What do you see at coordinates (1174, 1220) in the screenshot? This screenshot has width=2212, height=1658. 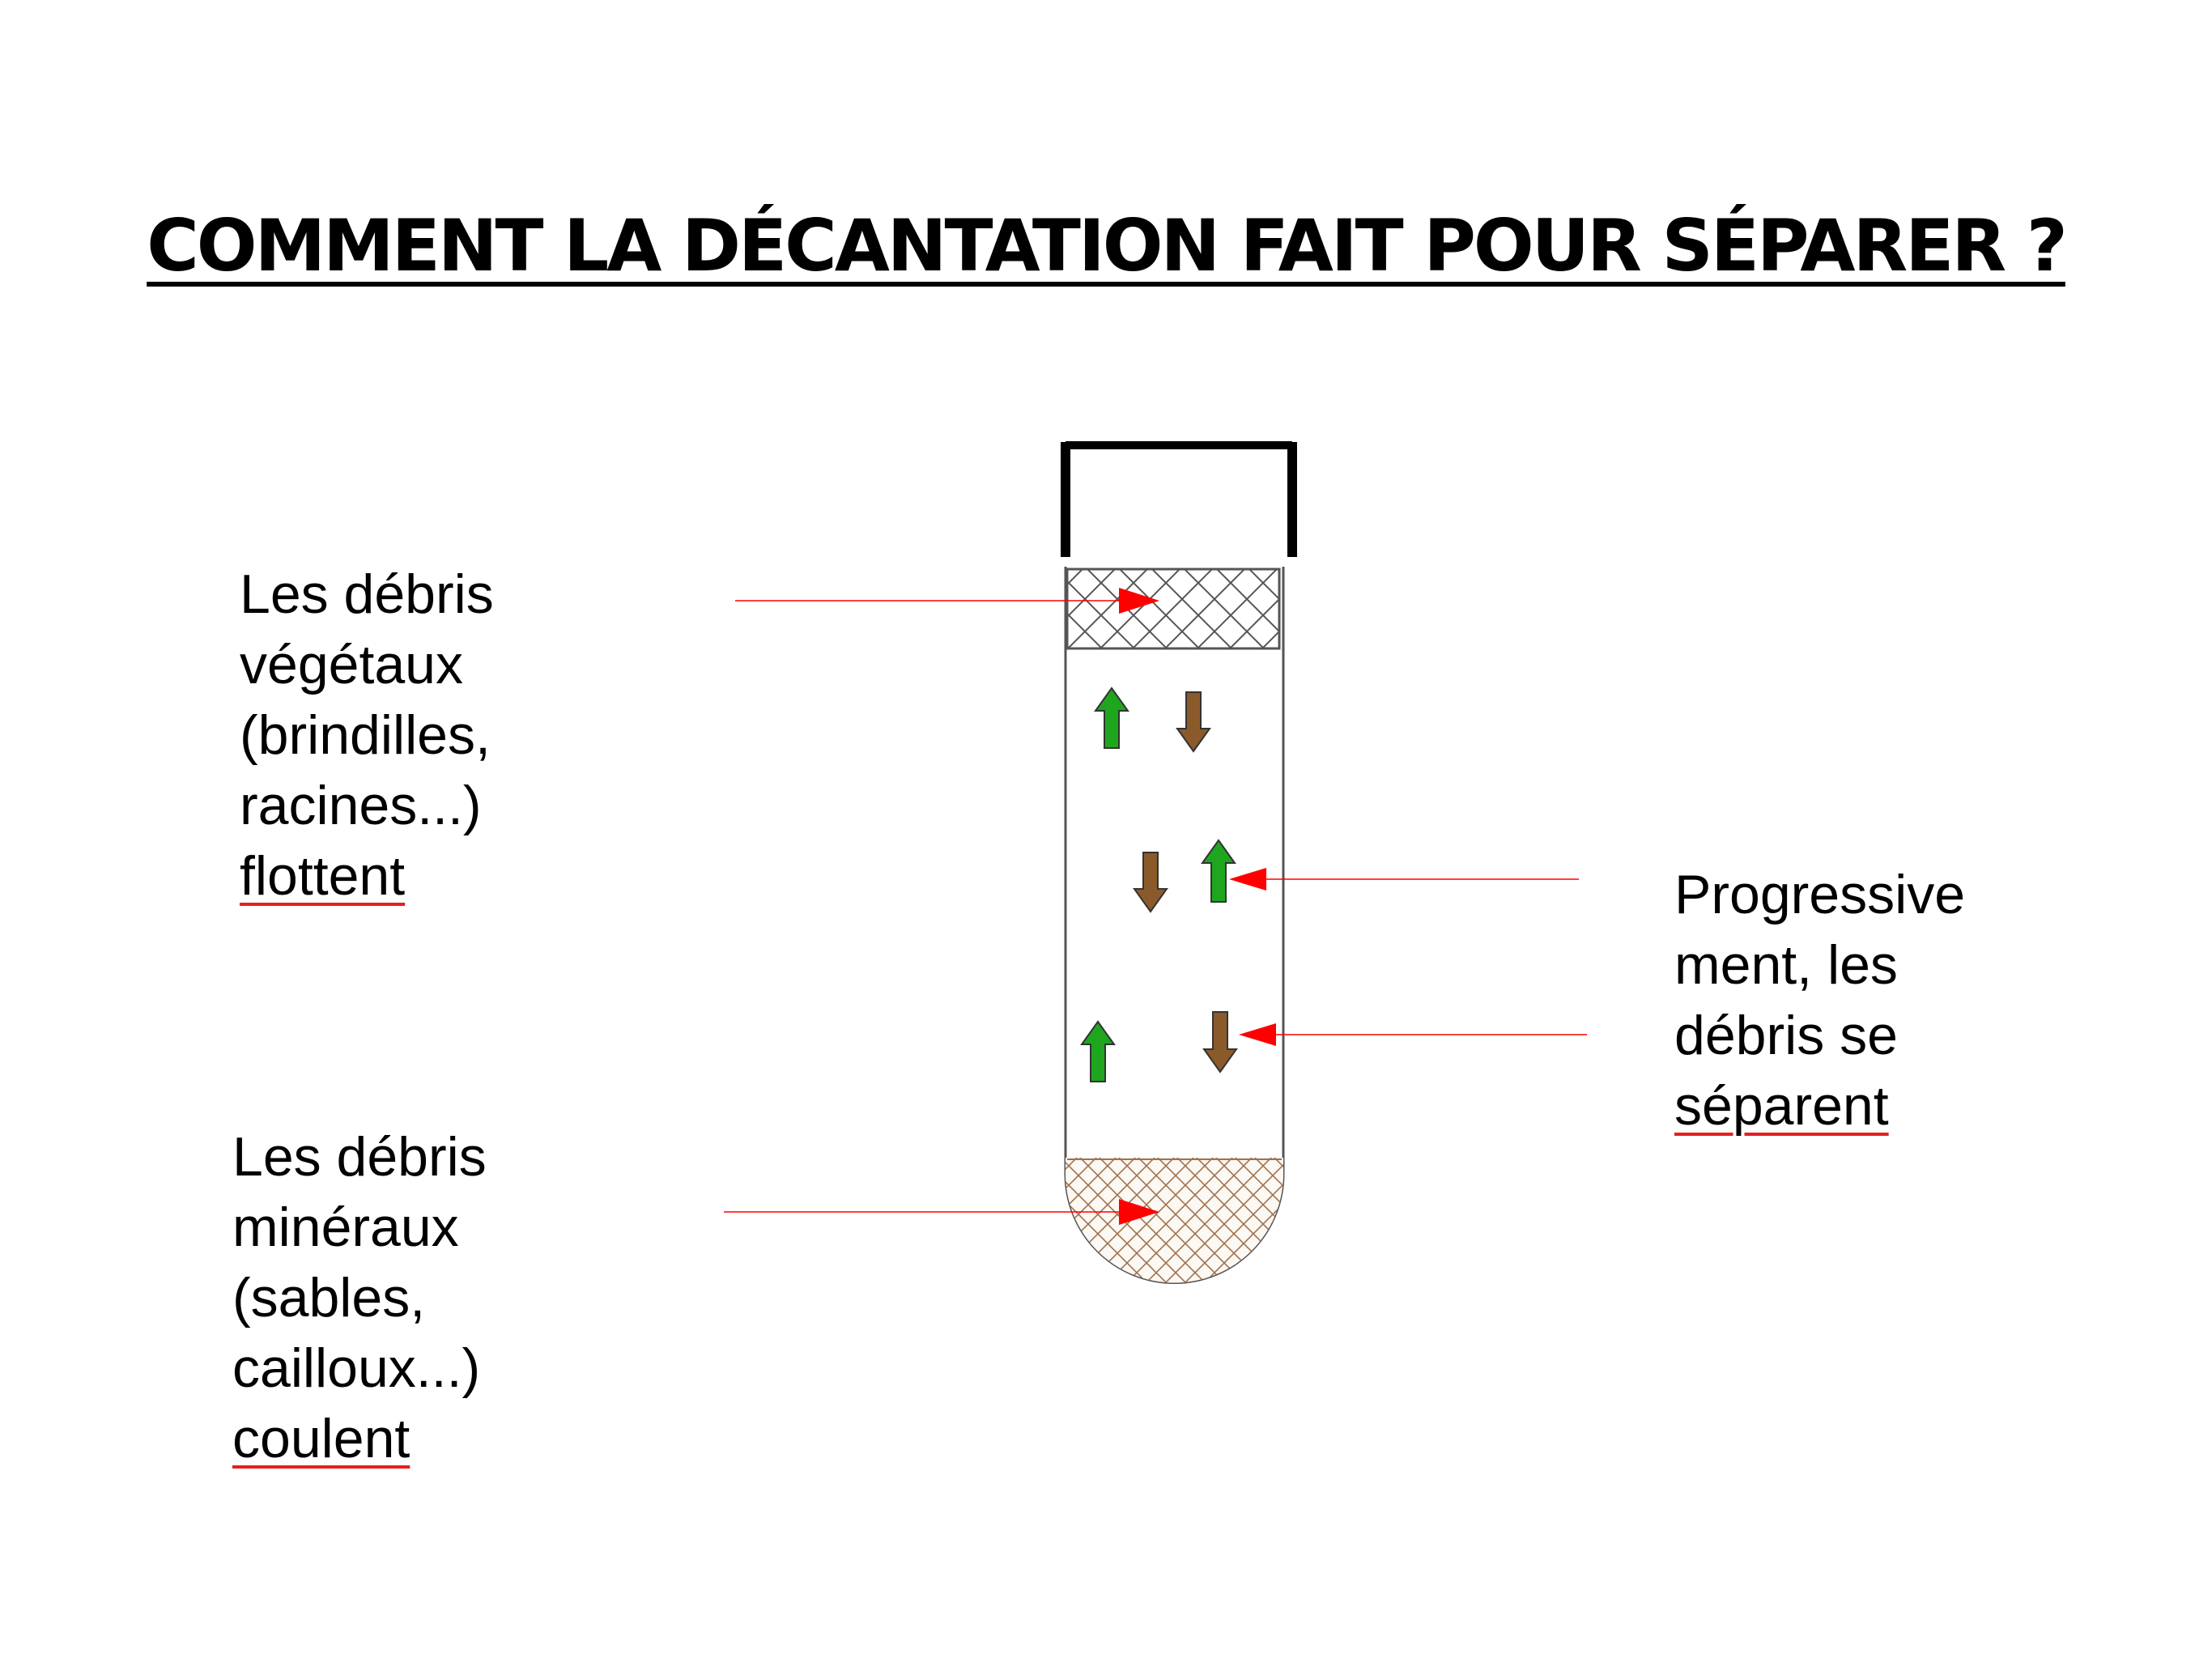 I see `mineral-debris-layer` at bounding box center [1174, 1220].